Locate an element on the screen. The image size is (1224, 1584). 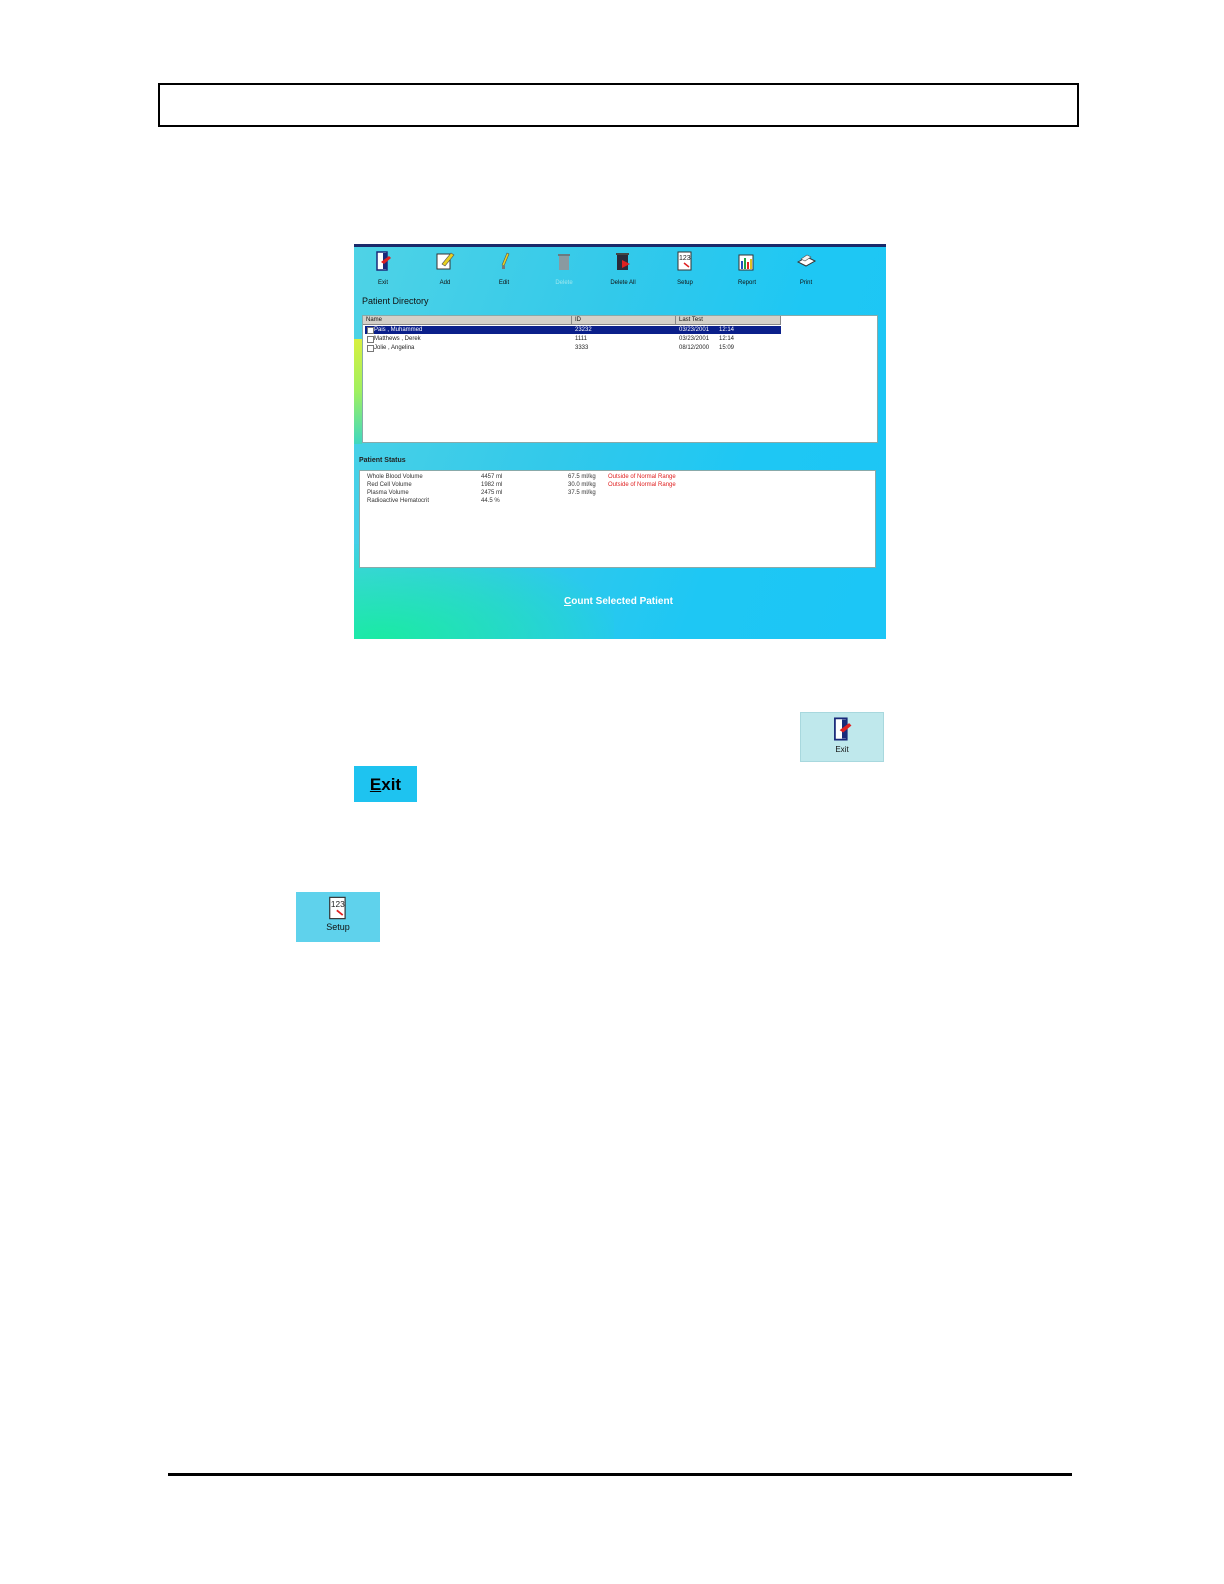
patient-name: Jolie , Angelina is located at coordinates (394, 348).